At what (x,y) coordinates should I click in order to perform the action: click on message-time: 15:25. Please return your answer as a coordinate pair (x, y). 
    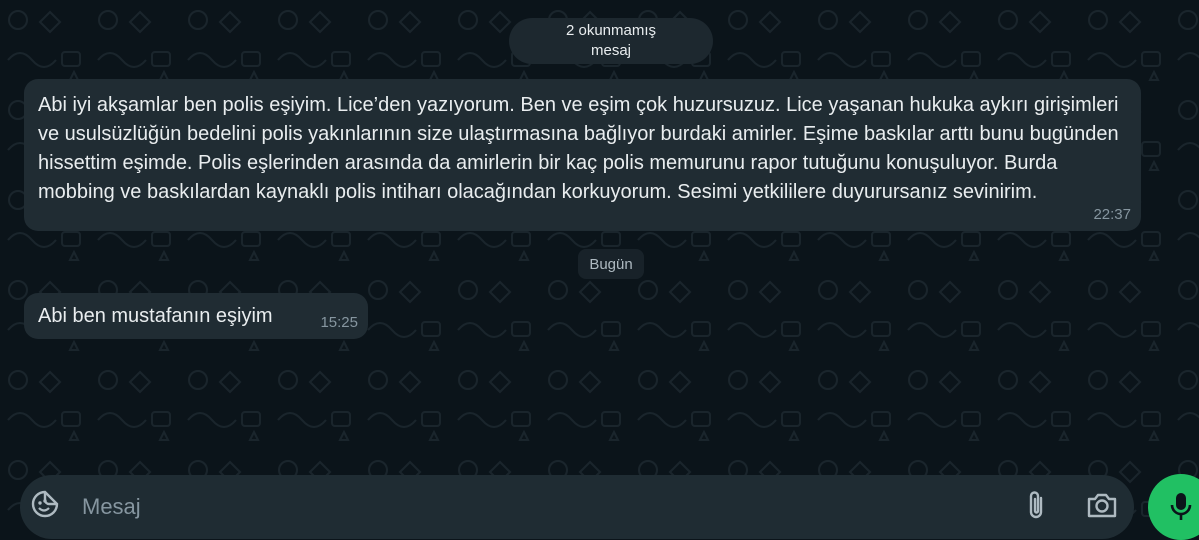
    Looking at the image, I should click on (339, 322).